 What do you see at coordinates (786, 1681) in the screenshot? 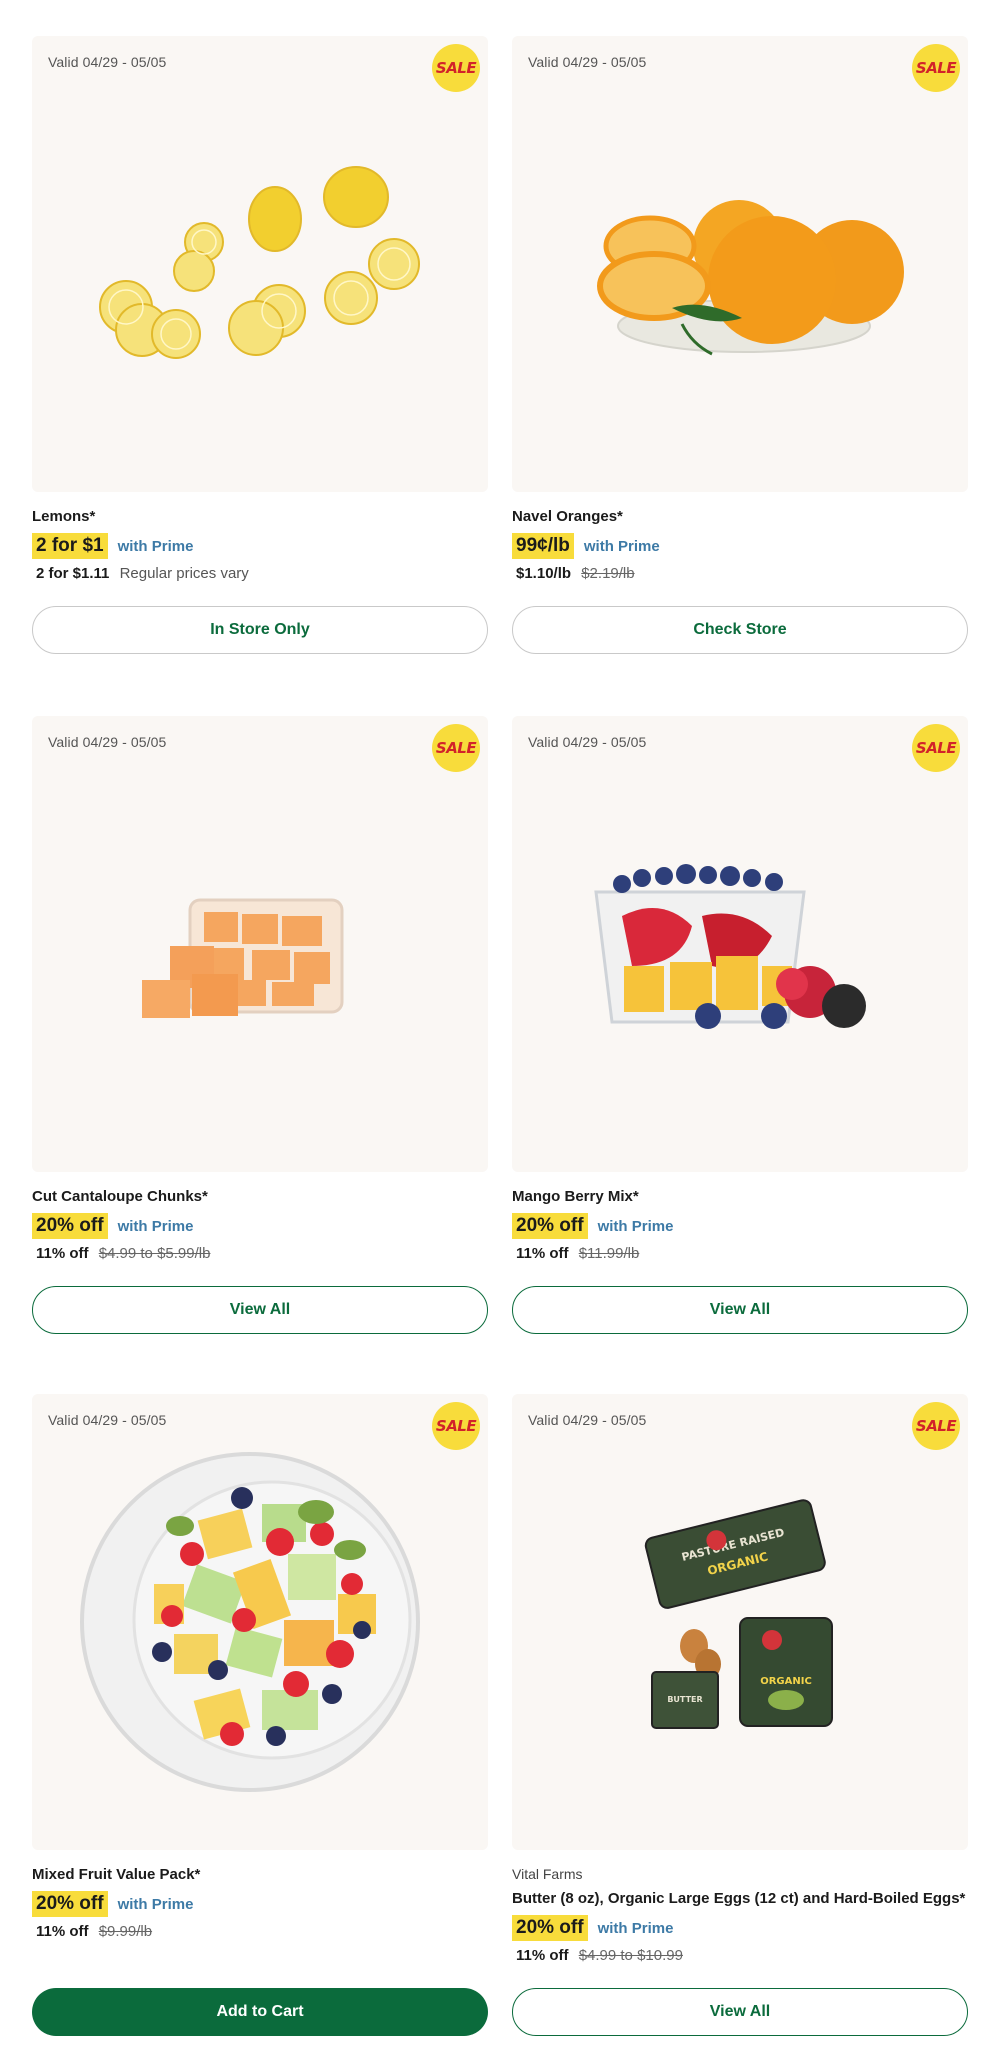
I see `hard-boiled-label: ORGANIC` at bounding box center [786, 1681].